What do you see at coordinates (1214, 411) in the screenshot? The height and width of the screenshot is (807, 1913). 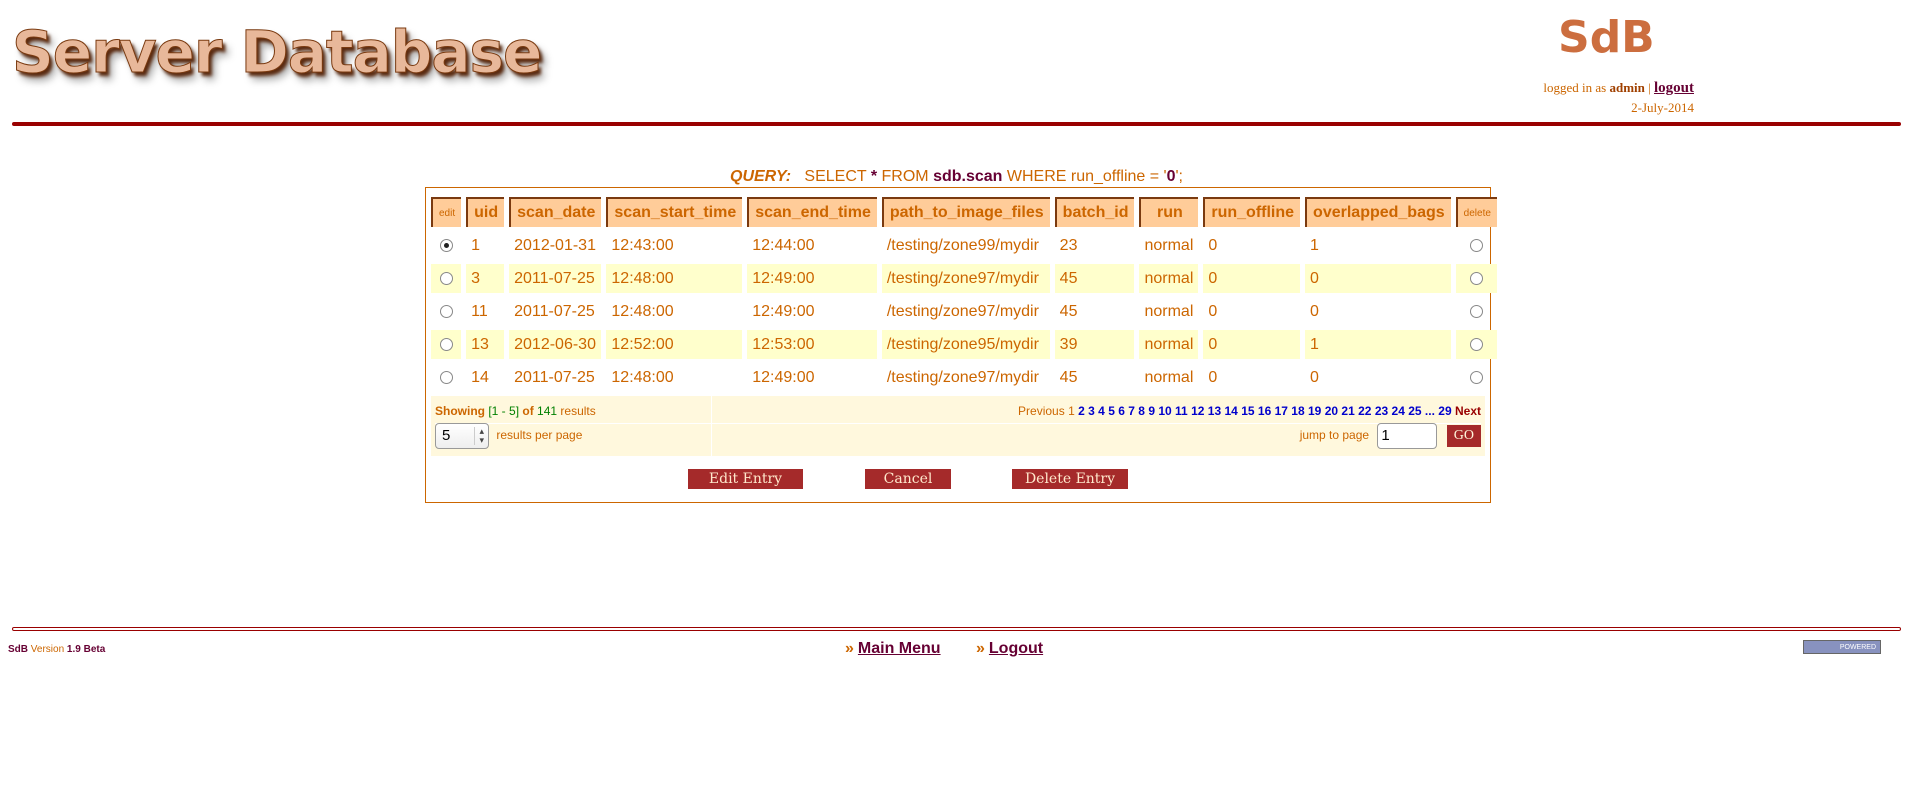 I see `page-link: 13` at bounding box center [1214, 411].